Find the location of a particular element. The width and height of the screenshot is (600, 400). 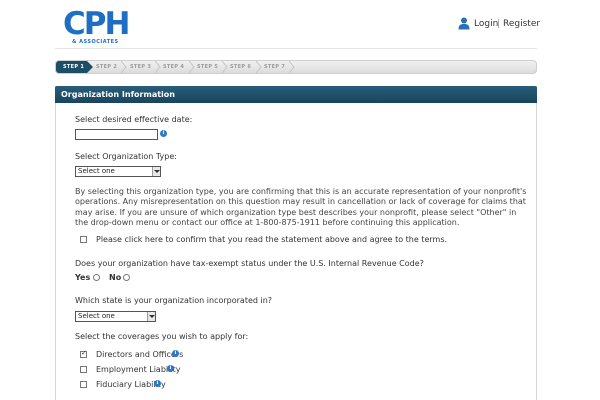

panel-title: Organization Information is located at coordinates (118, 94).